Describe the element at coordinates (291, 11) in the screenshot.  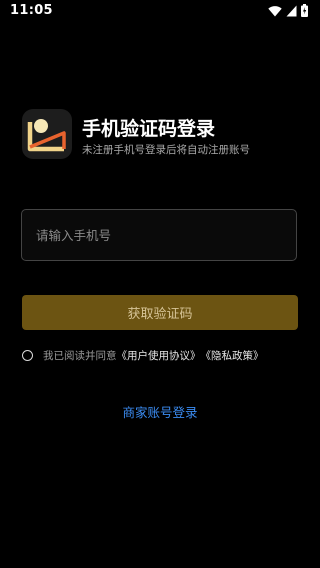
I see `signal-icon` at that location.